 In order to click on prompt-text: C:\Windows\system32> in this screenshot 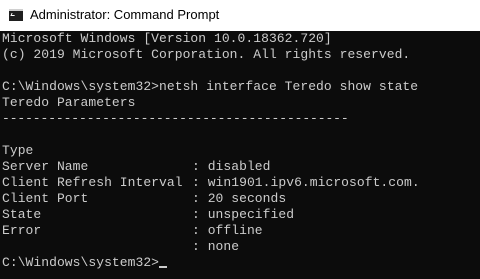, I will do `click(81, 262)`.